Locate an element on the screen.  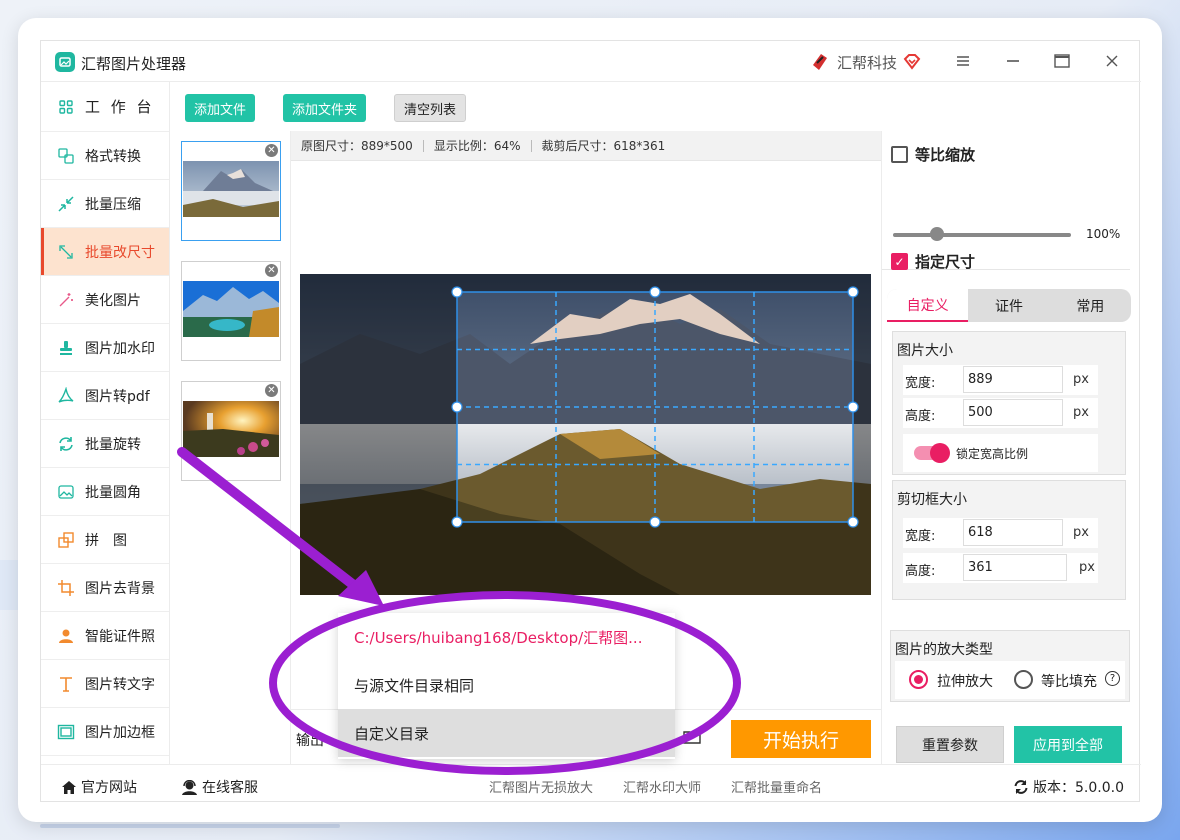
sidebar-item-workbench: 工 作 台 is located at coordinates (105, 107).